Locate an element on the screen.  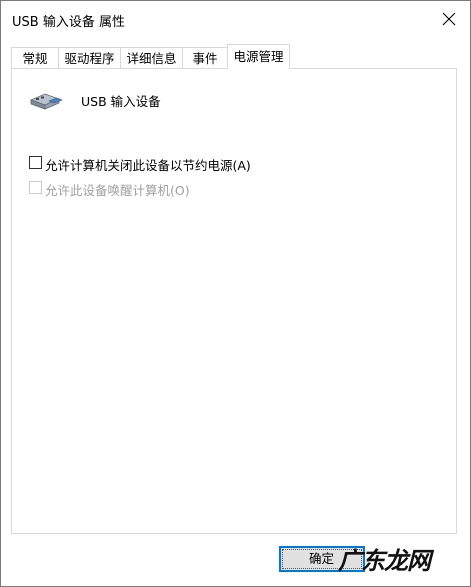
tab-power-management: 电源管理 is located at coordinates (258, 56).